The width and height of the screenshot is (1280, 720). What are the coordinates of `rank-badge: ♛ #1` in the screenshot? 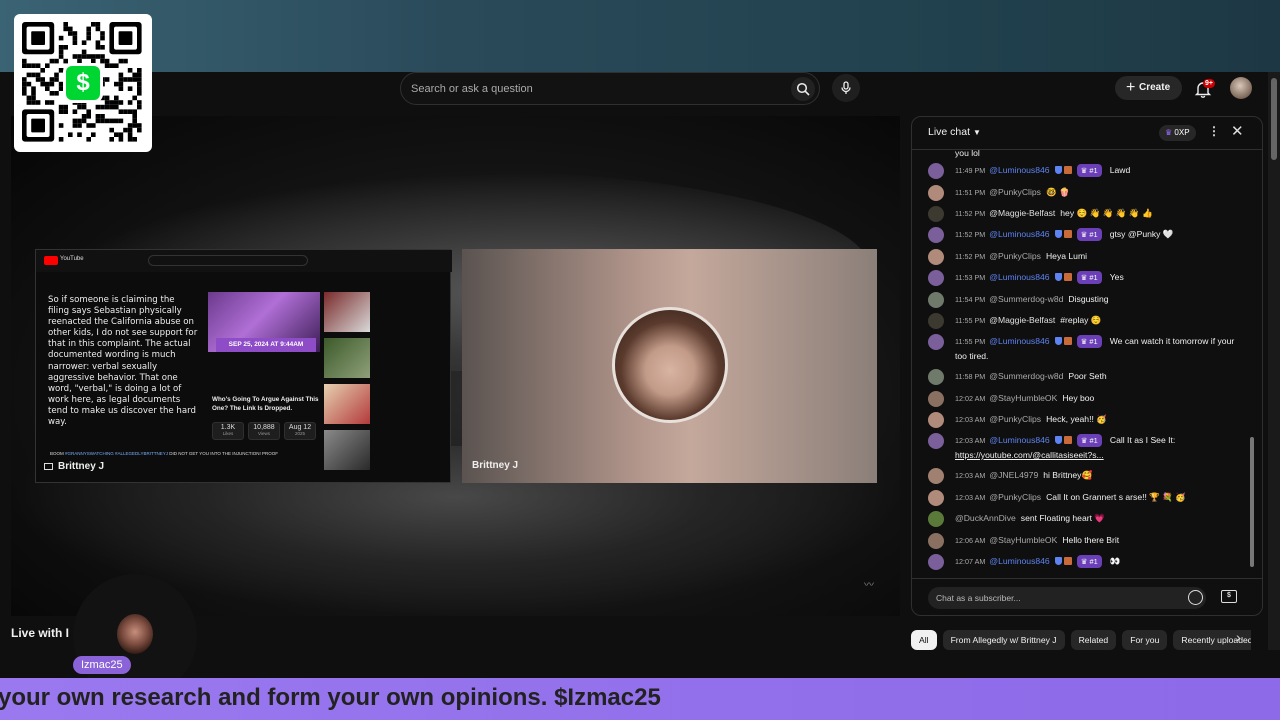 It's located at (1089, 440).